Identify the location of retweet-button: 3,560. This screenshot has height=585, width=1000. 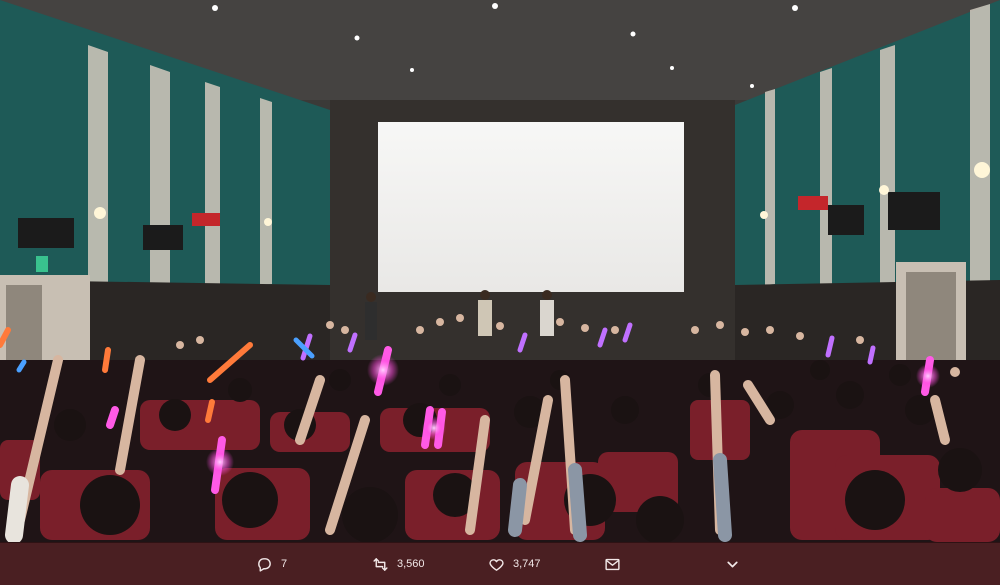
(398, 564).